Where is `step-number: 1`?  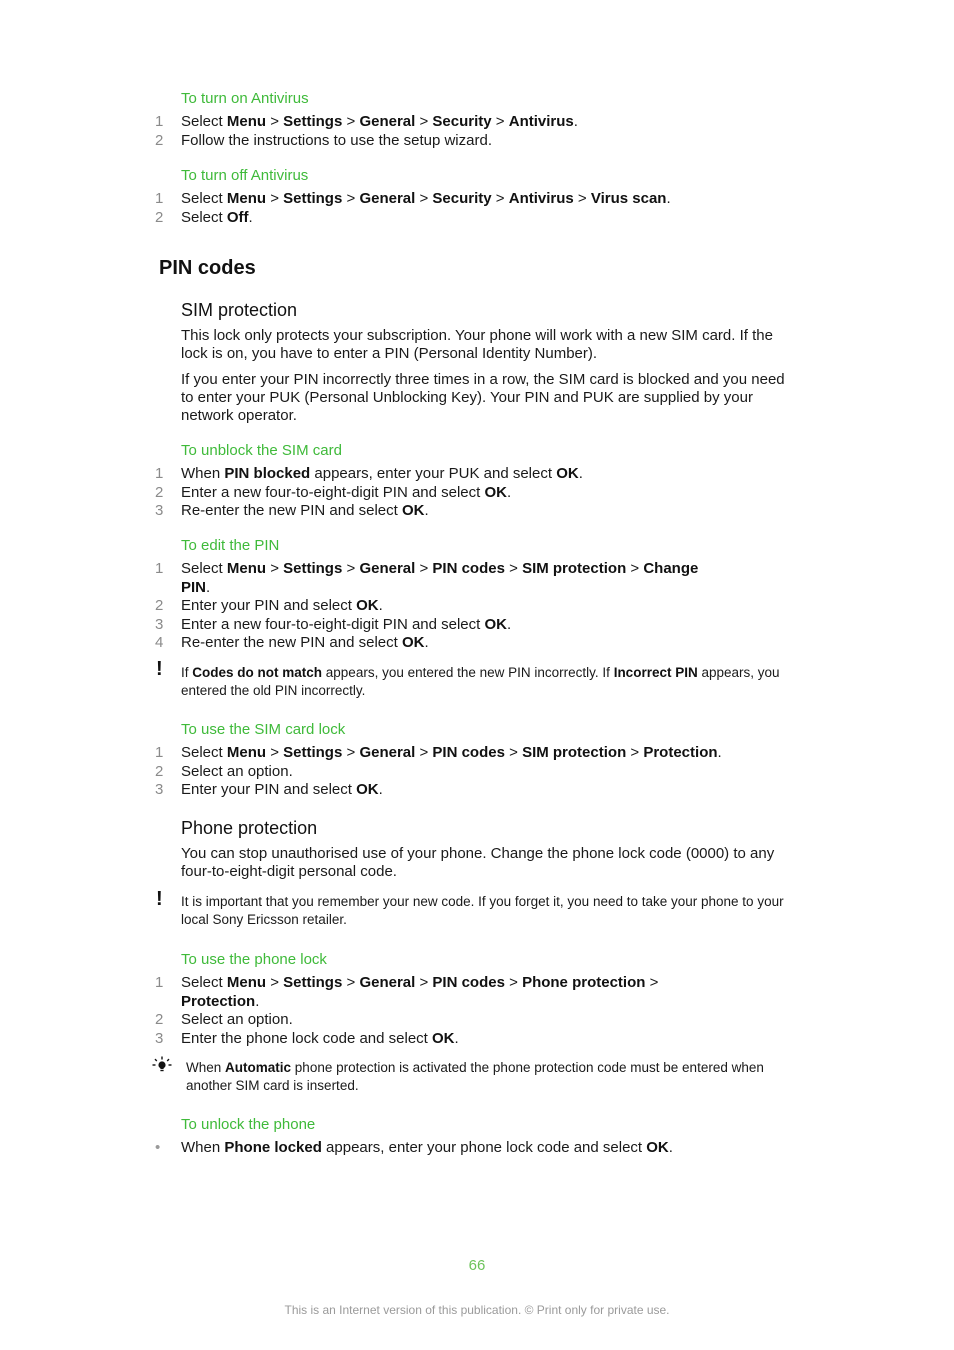 step-number: 1 is located at coordinates (159, 198).